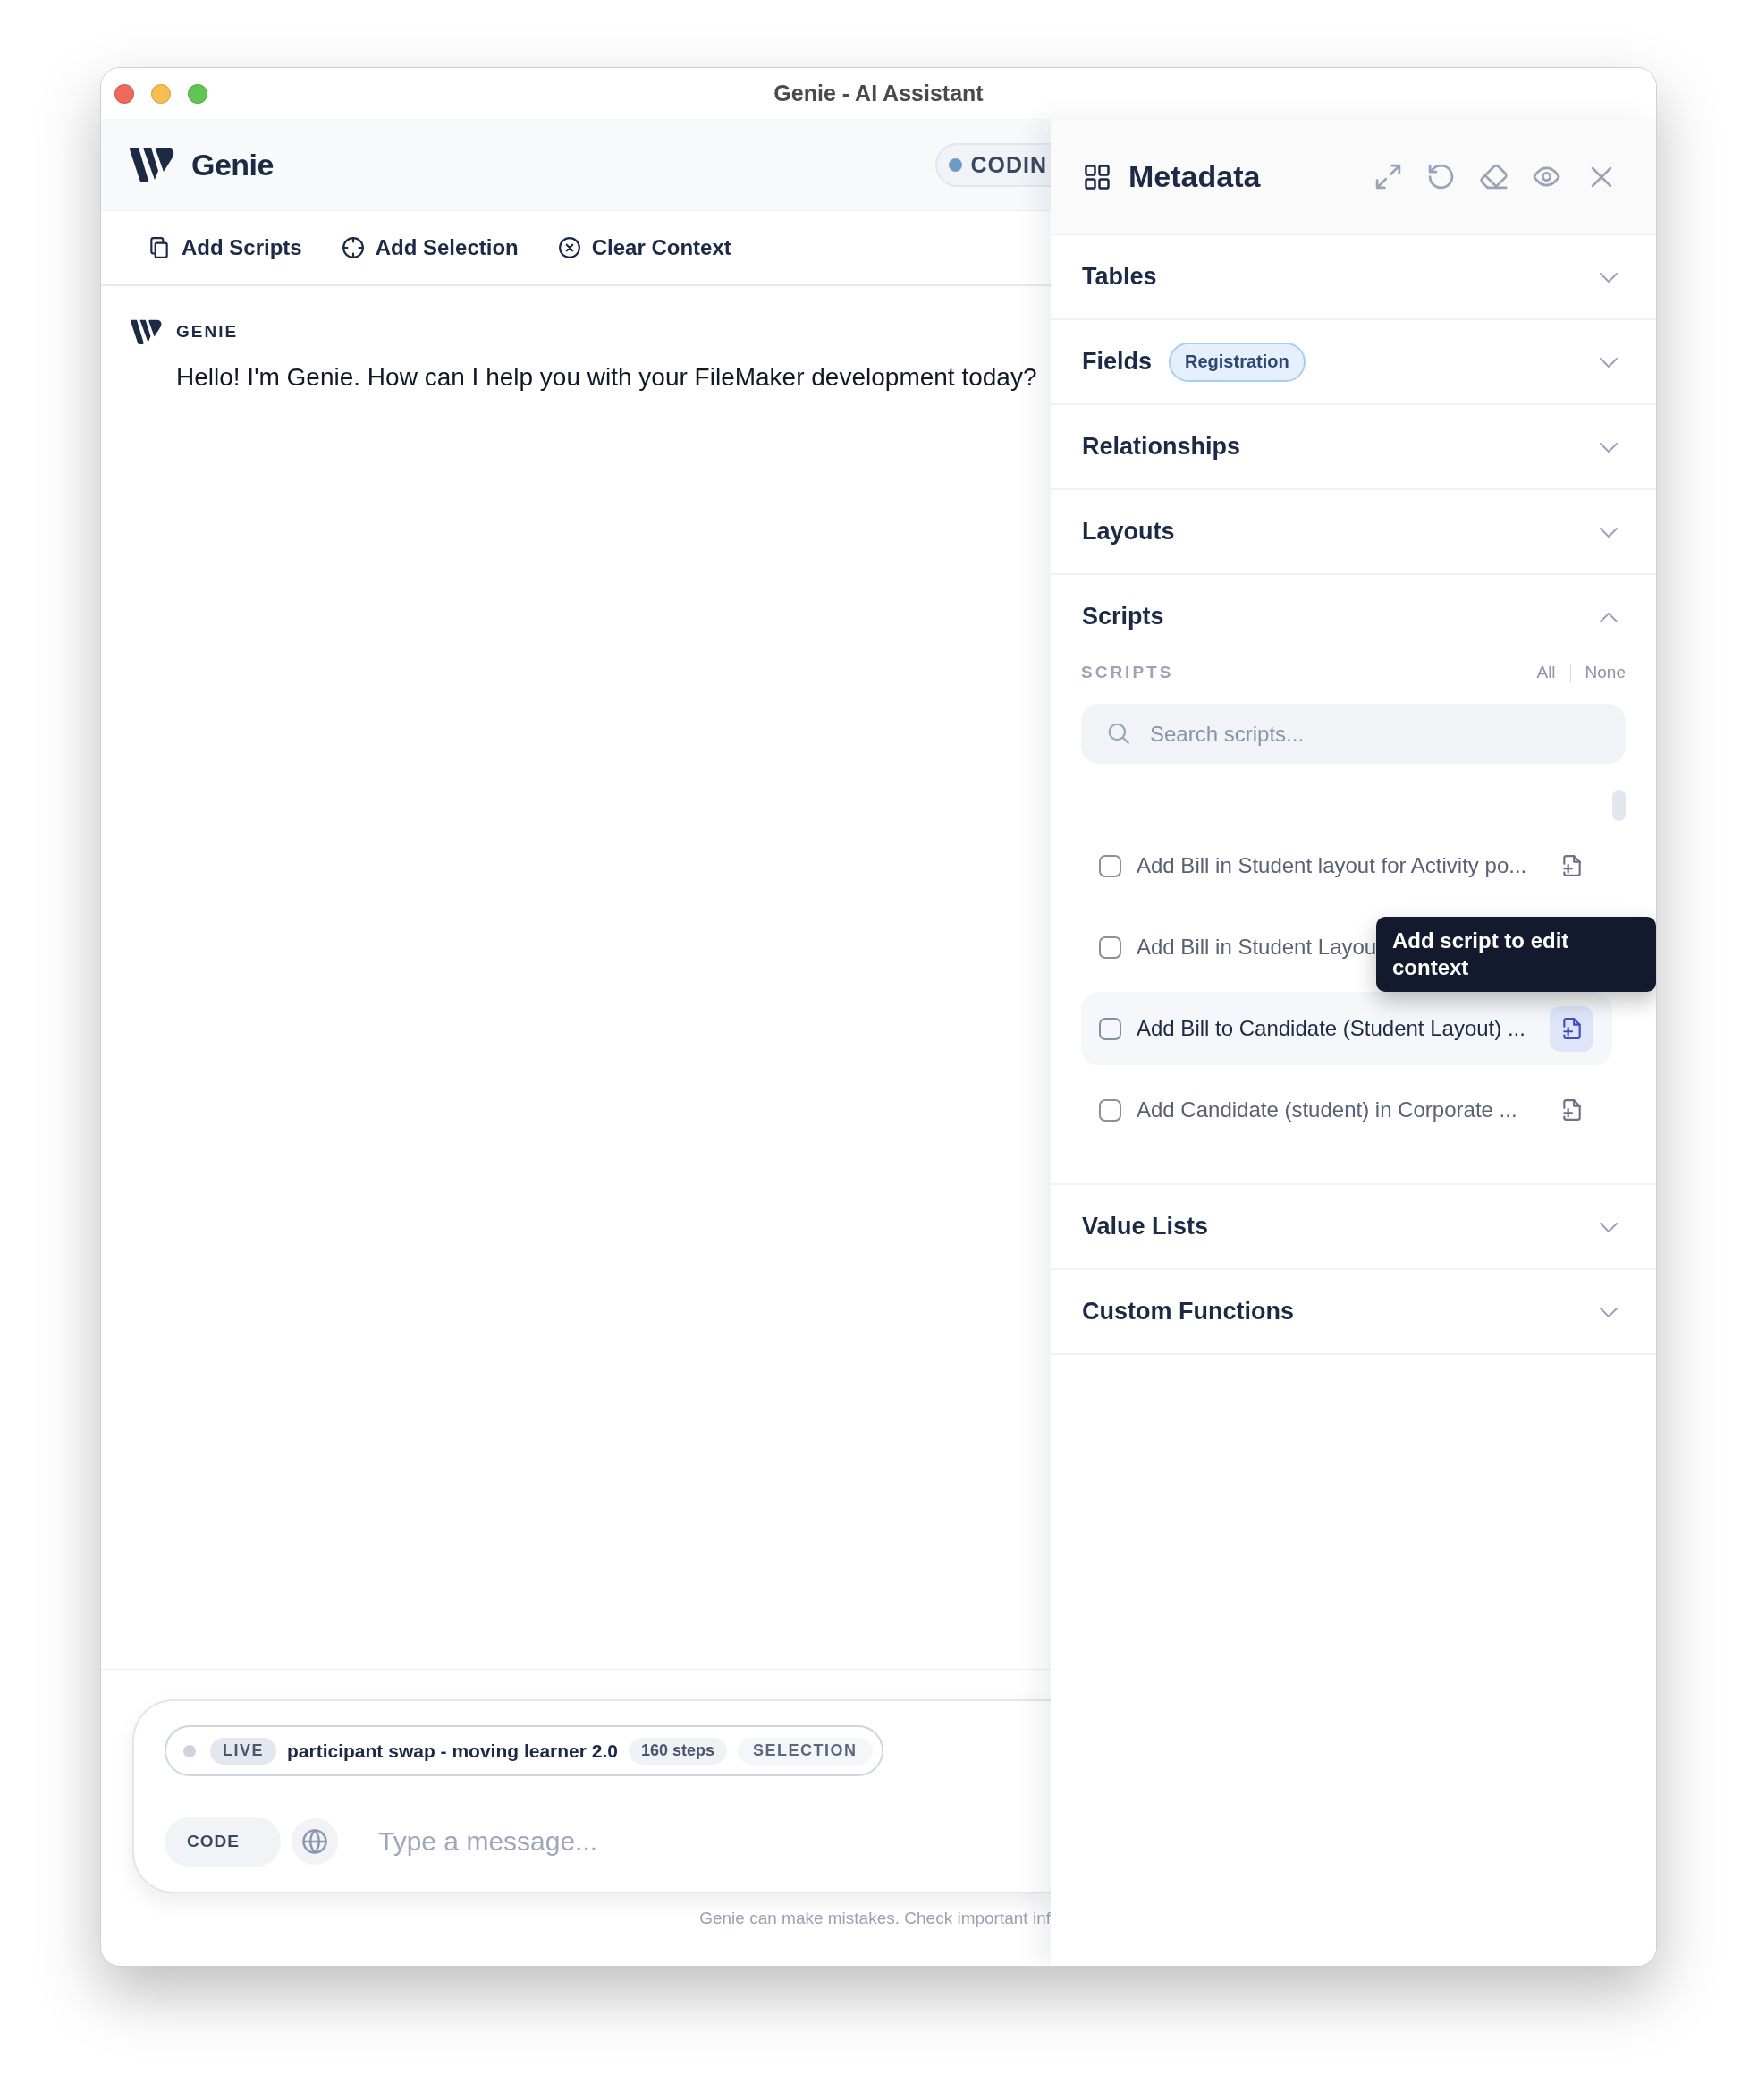 This screenshot has width=1758, height=2100. What do you see at coordinates (1619, 805) in the screenshot?
I see `scrollbar-thumb` at bounding box center [1619, 805].